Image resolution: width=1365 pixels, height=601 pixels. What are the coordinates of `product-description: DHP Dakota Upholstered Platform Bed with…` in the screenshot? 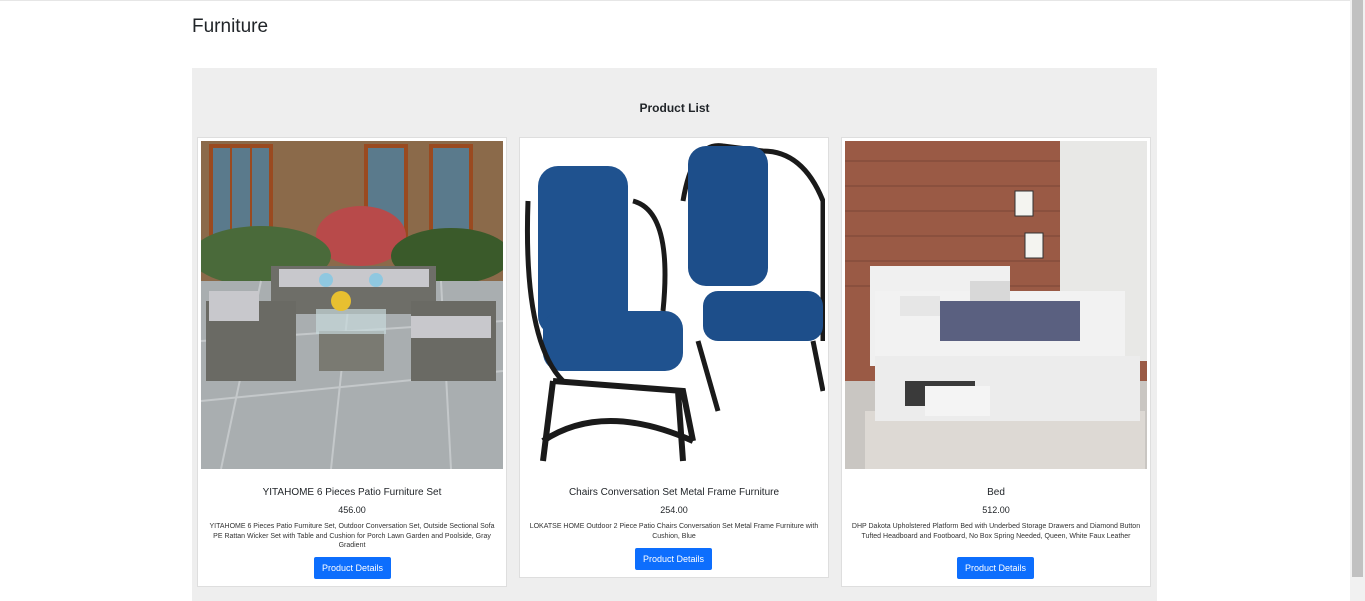 It's located at (996, 531).